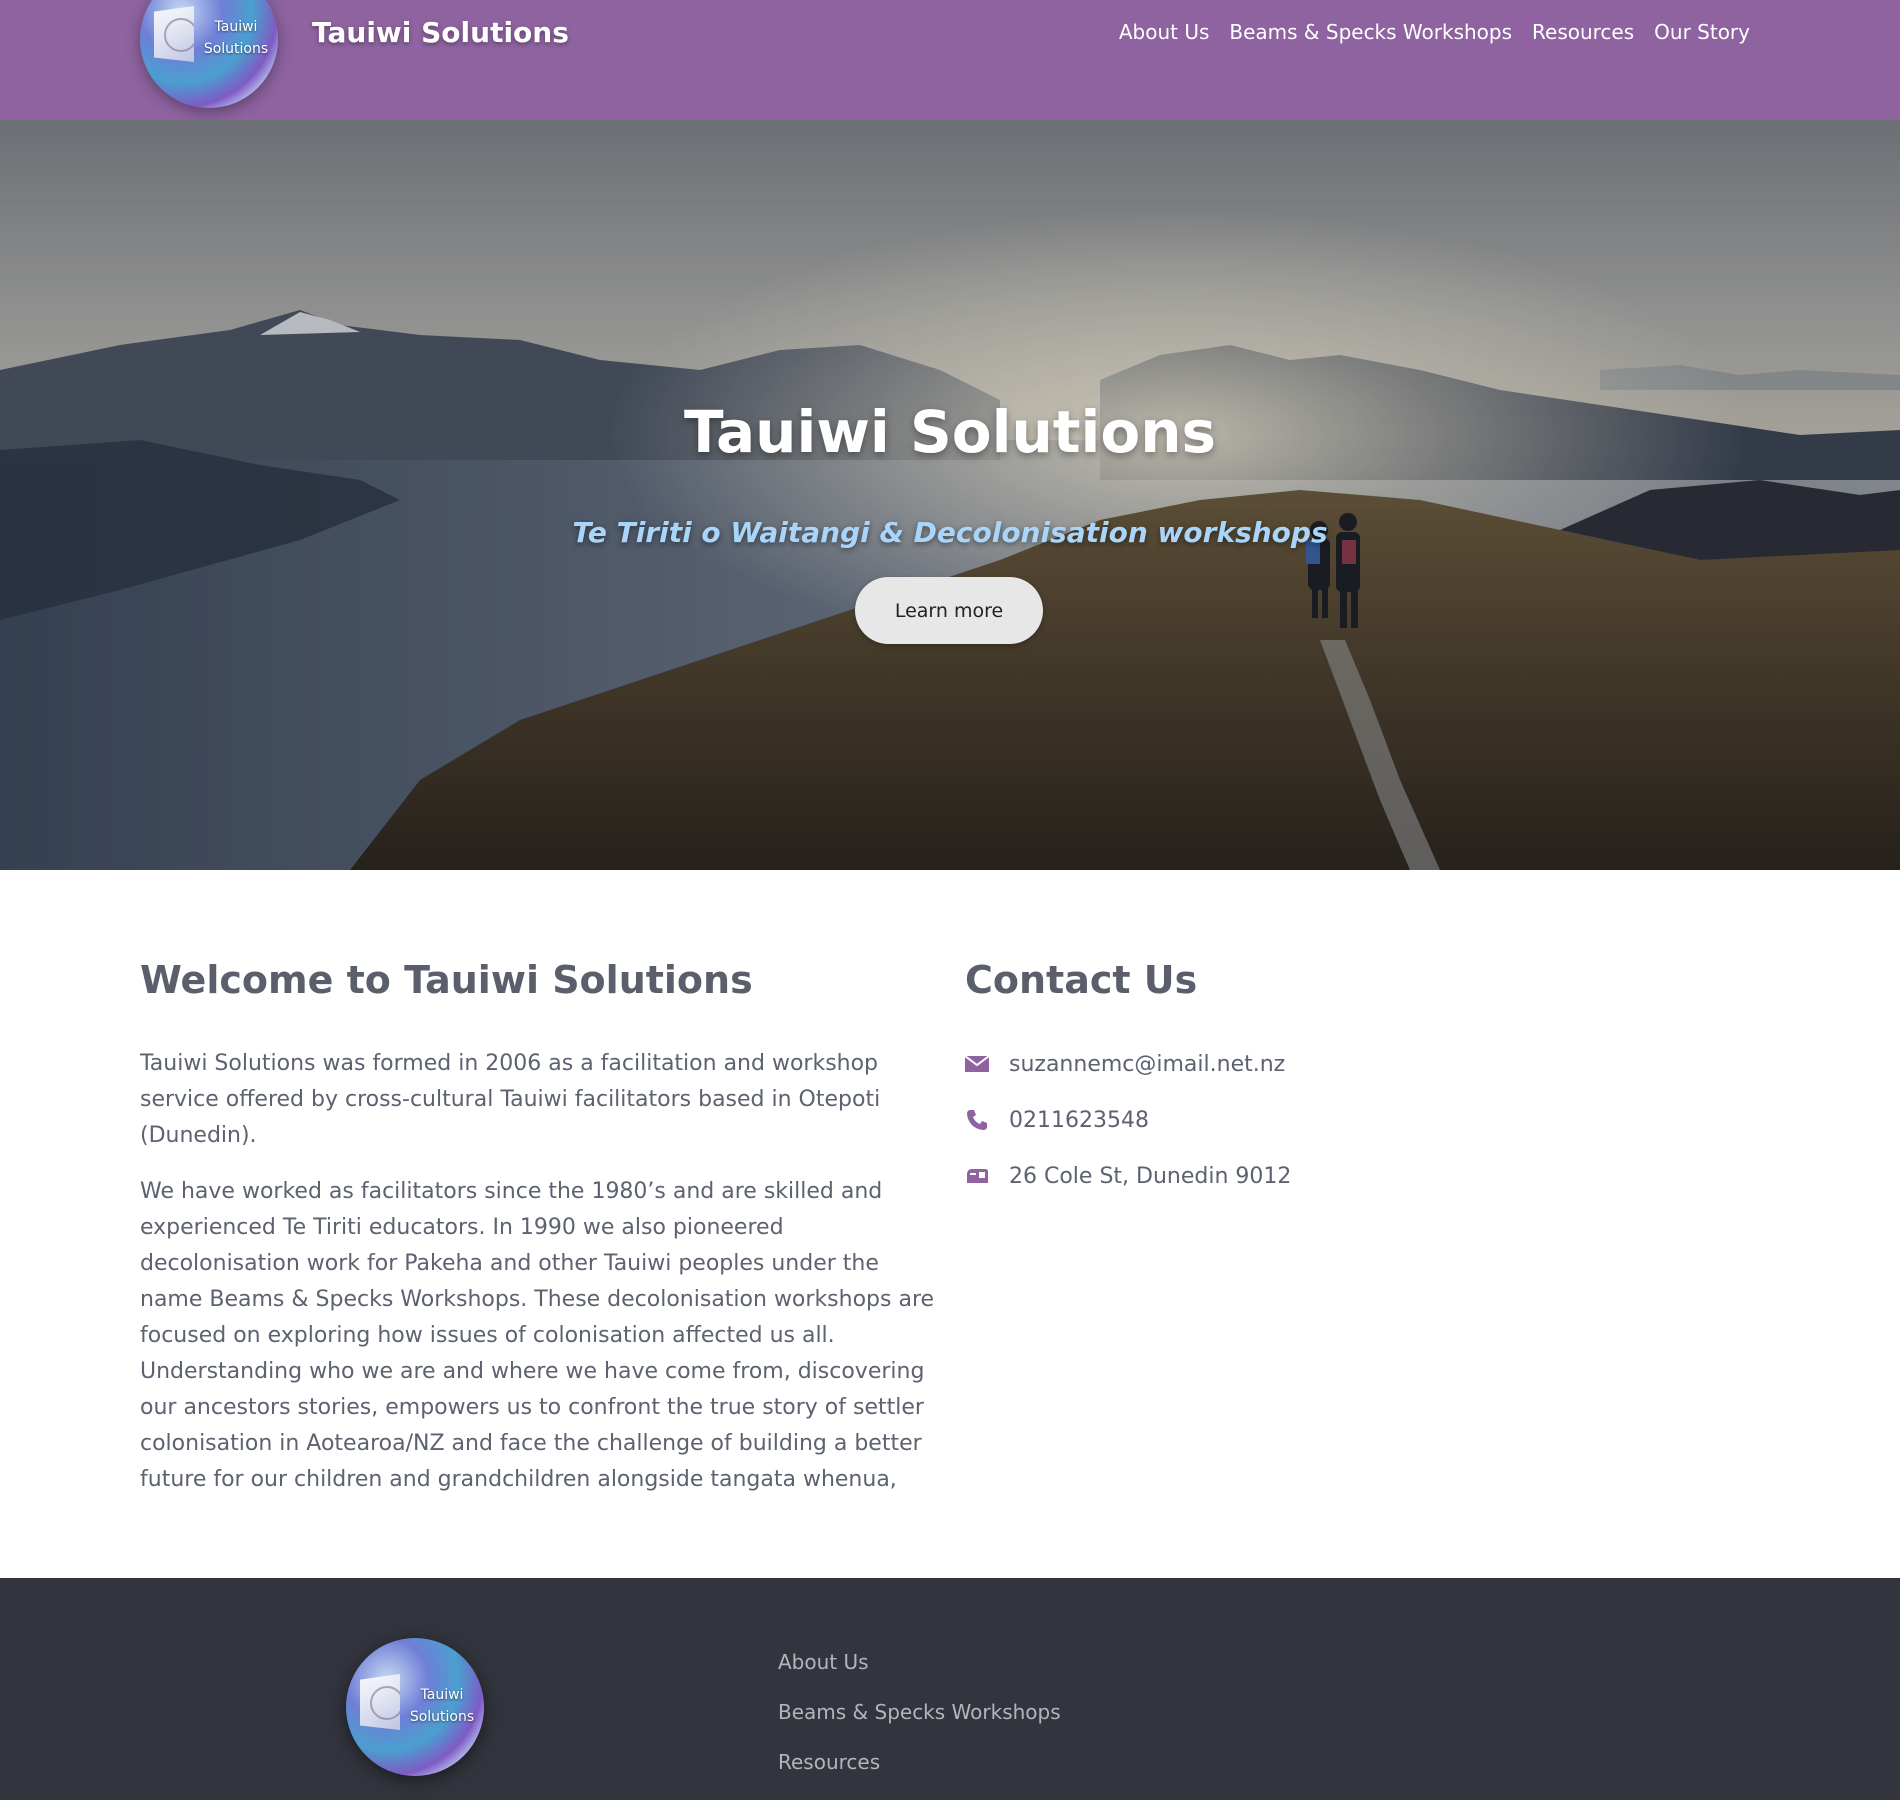 The height and width of the screenshot is (1800, 1900). I want to click on footer-link-item: About Us, so click(919, 1675).